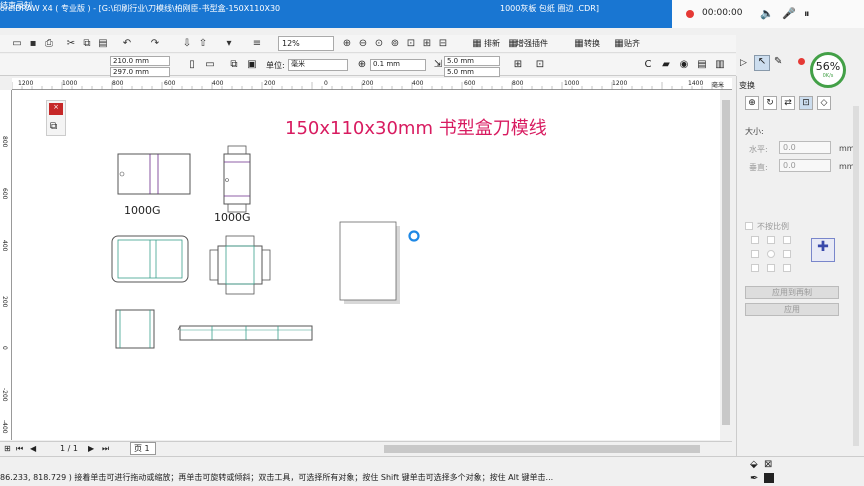 The height and width of the screenshot is (486, 864). What do you see at coordinates (754, 464) in the screenshot?
I see `fill-icon: ⬙` at bounding box center [754, 464].